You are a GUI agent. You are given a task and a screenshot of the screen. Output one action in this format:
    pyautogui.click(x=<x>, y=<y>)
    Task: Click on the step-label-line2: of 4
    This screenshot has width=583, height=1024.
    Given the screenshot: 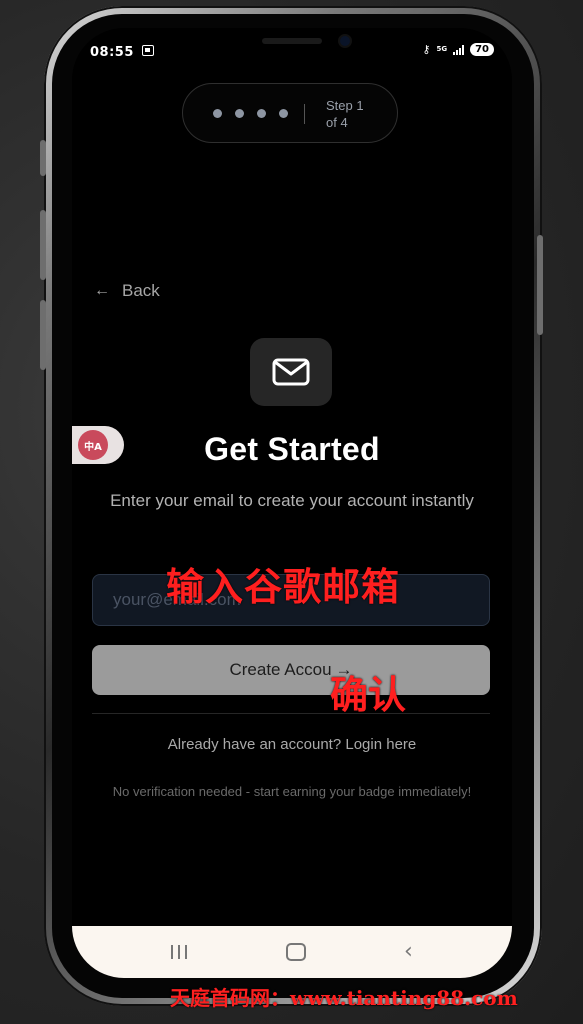 What is the action you would take?
    pyautogui.click(x=337, y=122)
    